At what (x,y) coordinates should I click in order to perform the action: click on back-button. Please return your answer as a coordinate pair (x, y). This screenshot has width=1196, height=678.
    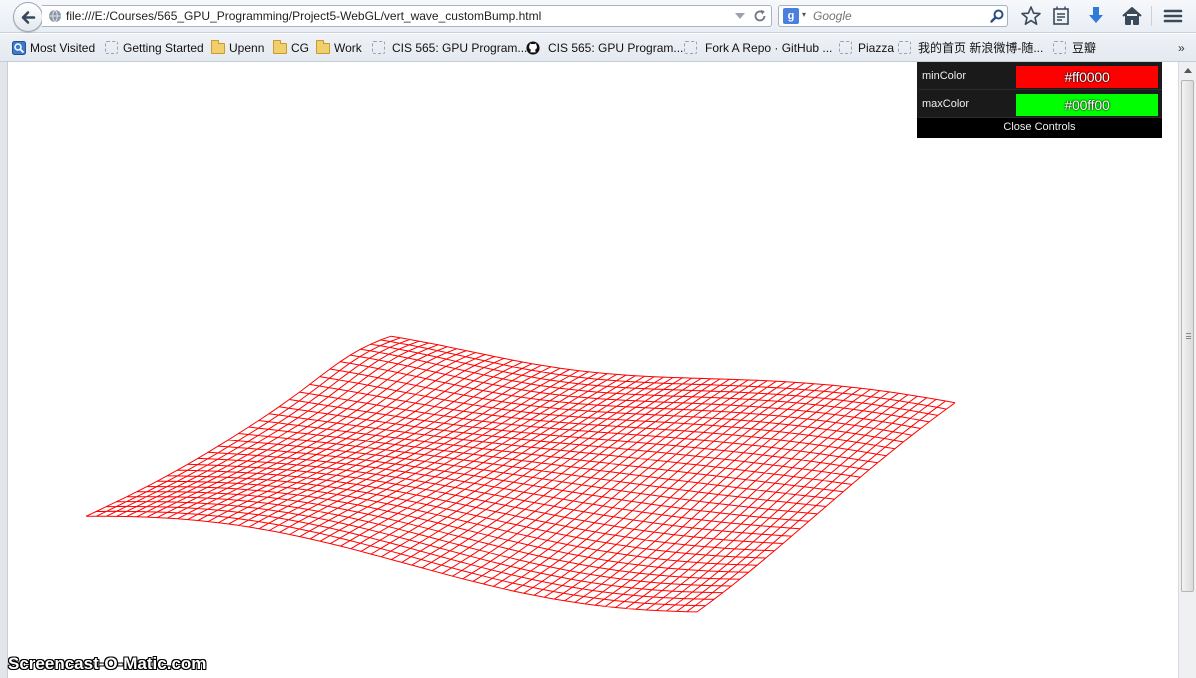
    Looking at the image, I should click on (28, 17).